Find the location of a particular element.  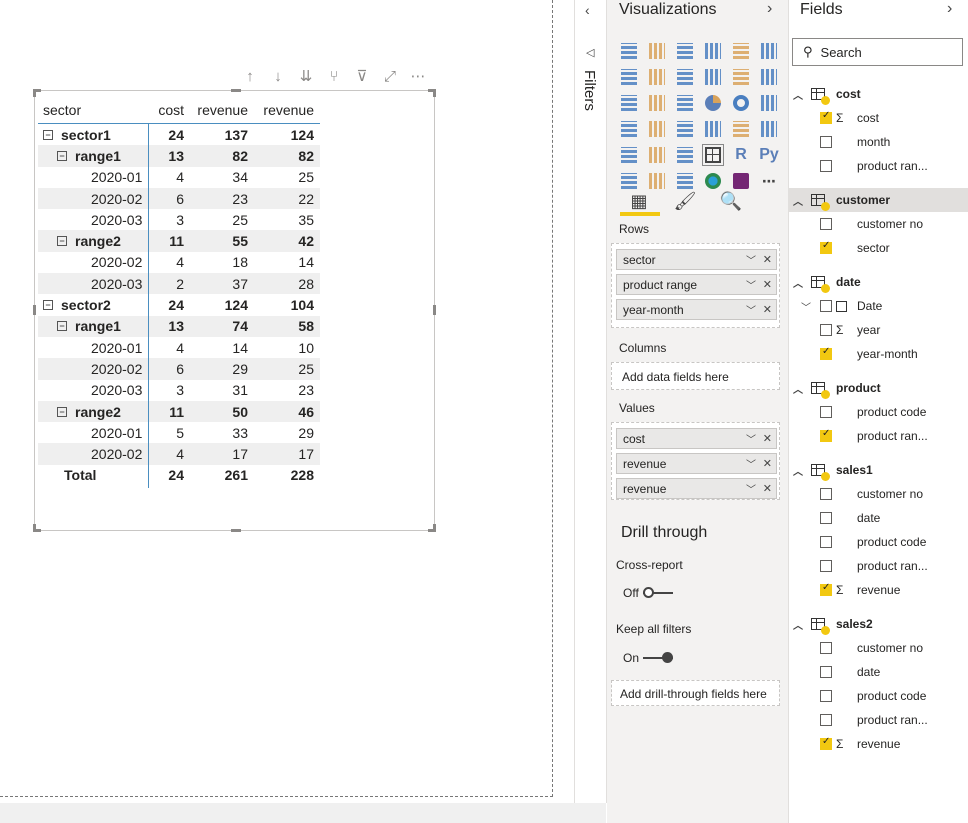

value-cell: 5 is located at coordinates (166, 432).